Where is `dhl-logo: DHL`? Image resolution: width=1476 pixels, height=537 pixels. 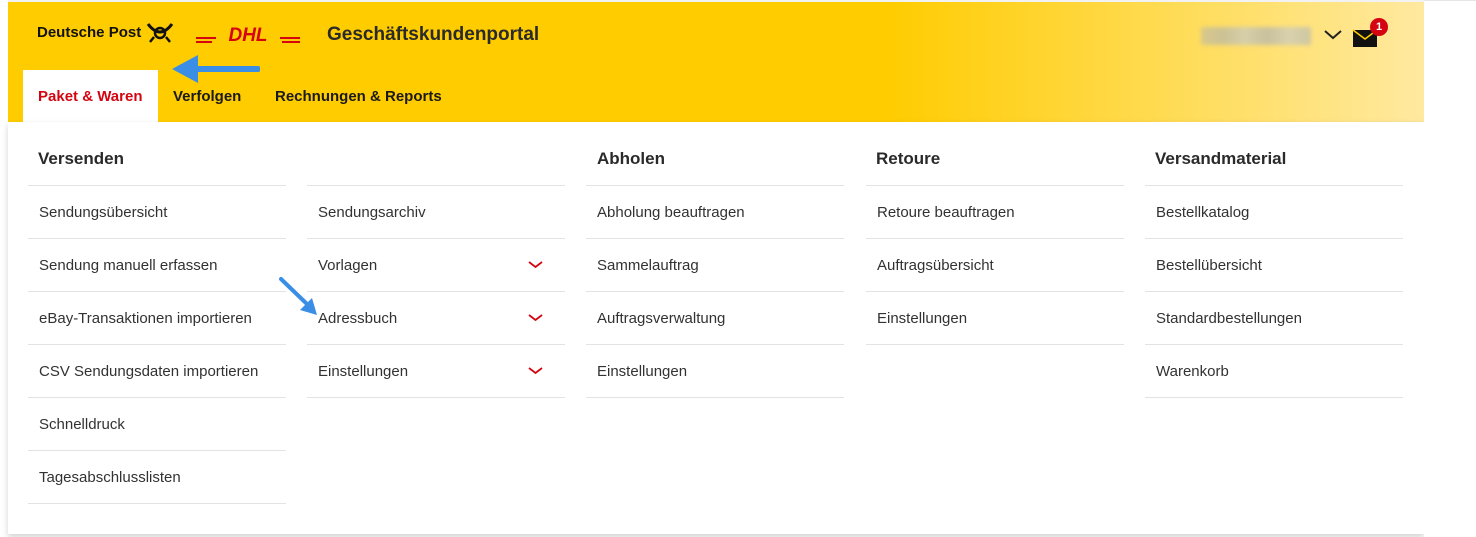
dhl-logo: DHL is located at coordinates (248, 35).